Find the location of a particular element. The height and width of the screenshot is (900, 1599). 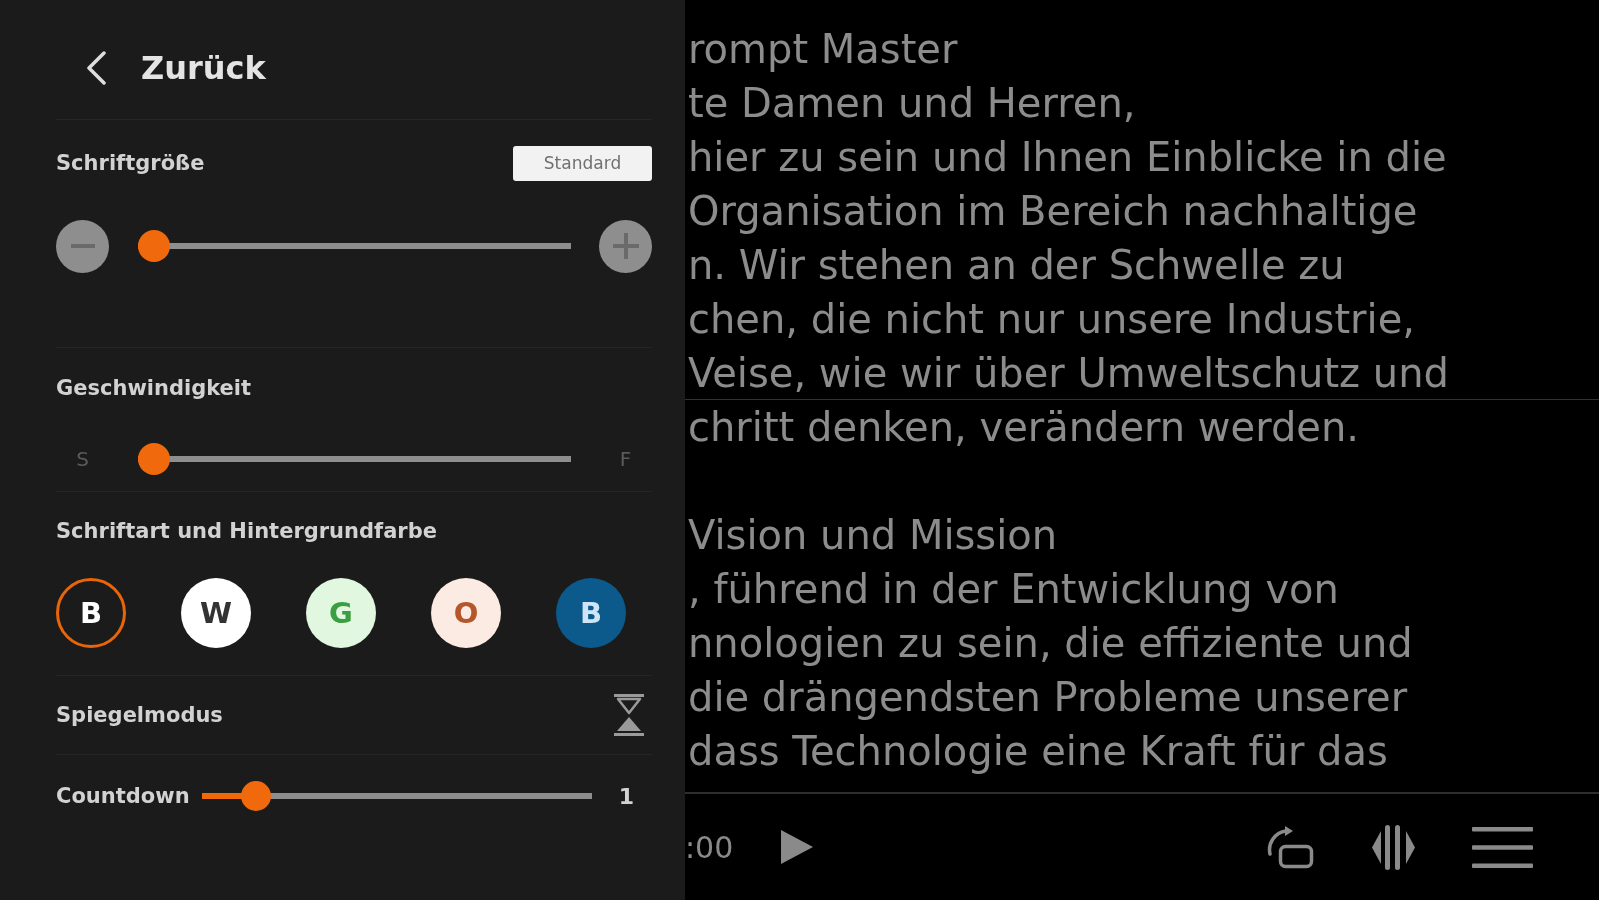

script-line: , führend in der Entwicklung von is located at coordinates (1013, 589).